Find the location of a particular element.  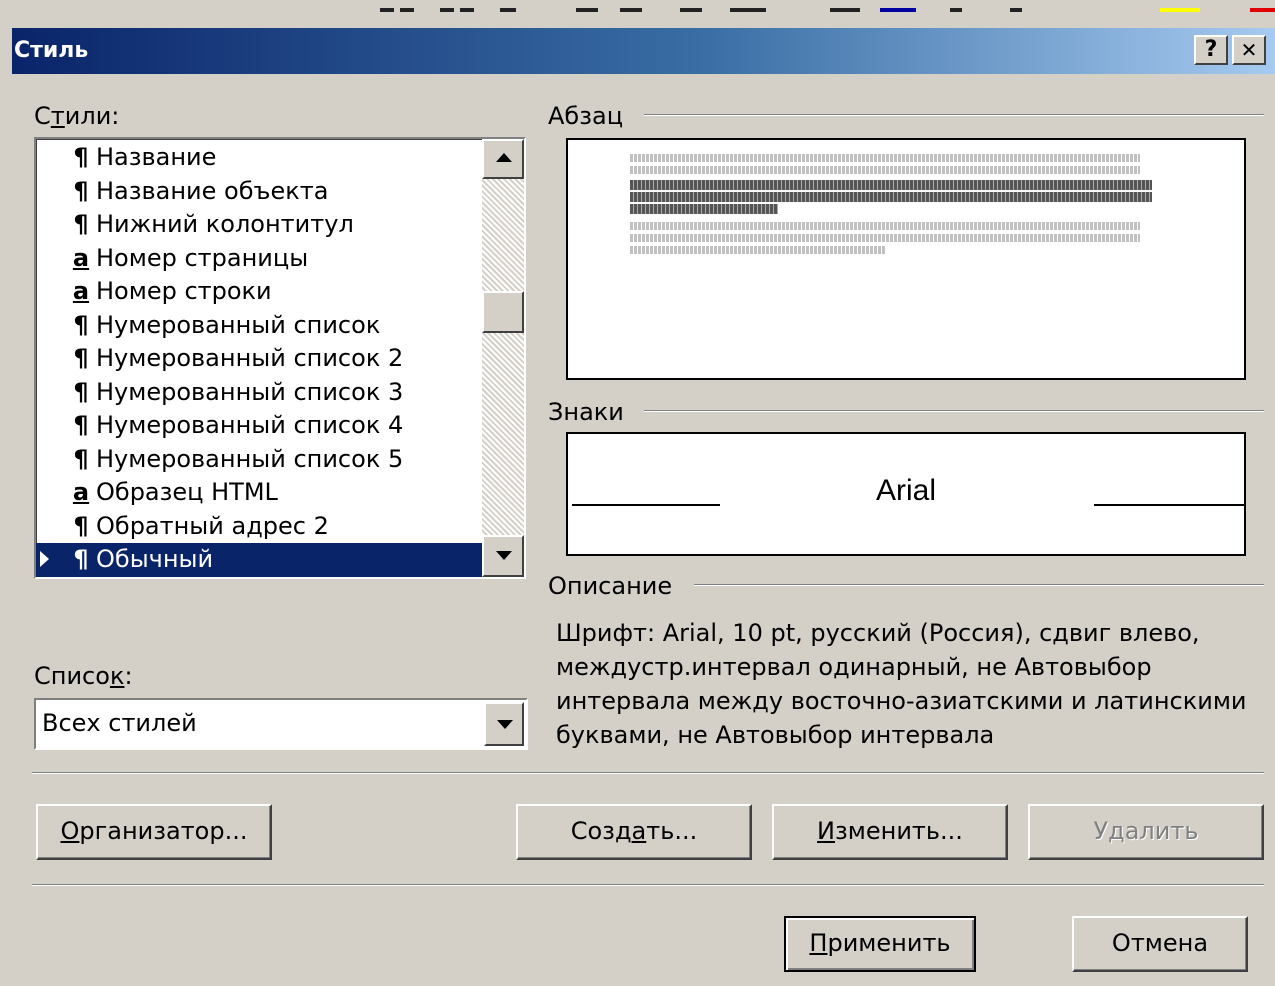

scroll-up-button is located at coordinates (503, 159).